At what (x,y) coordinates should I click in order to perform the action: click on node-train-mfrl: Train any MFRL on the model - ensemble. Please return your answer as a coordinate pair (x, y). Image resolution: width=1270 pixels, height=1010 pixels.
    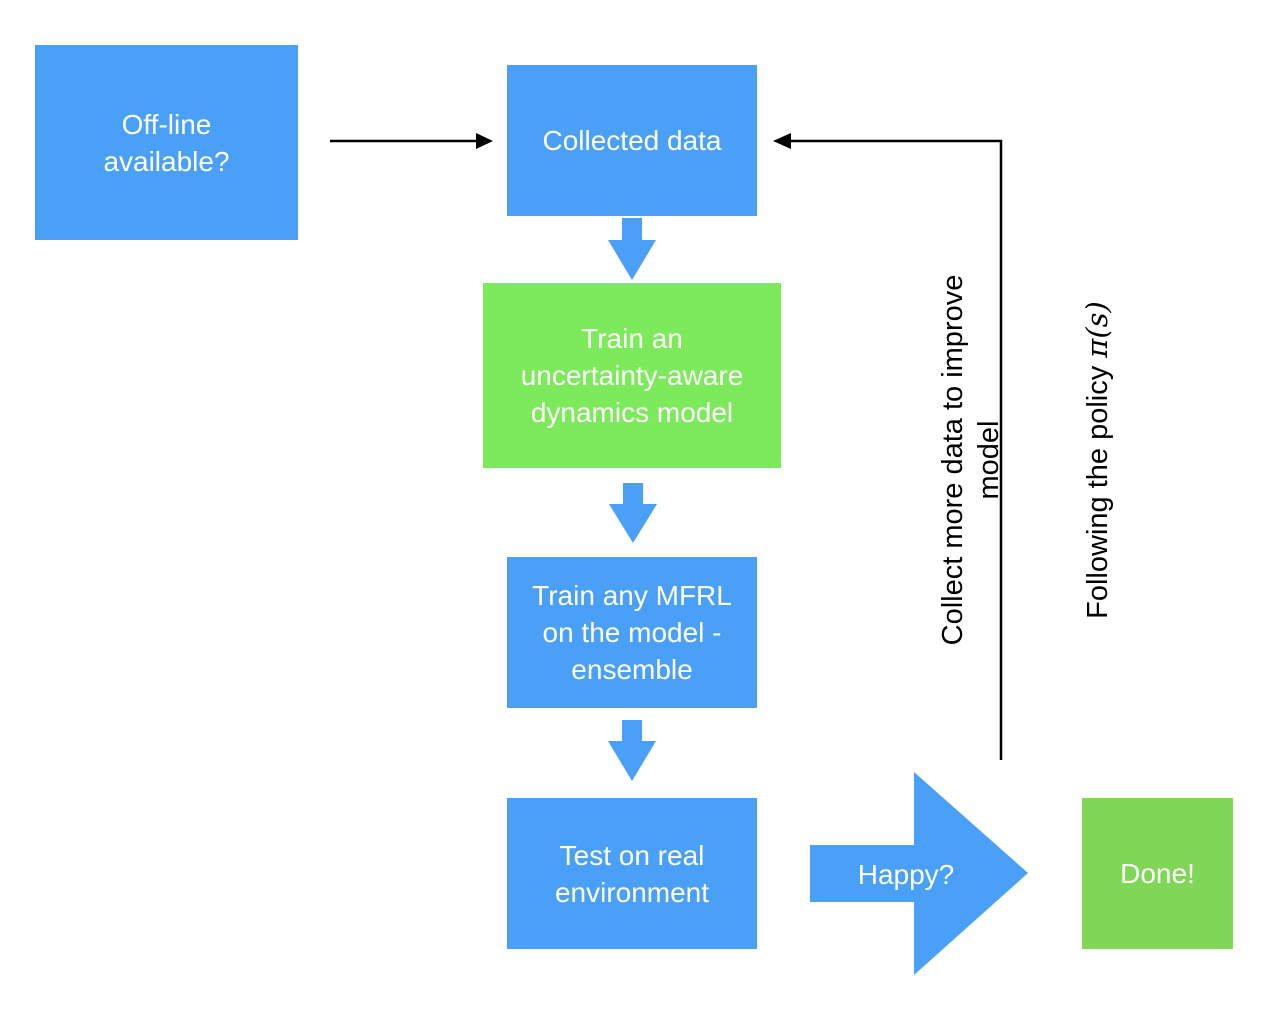
    Looking at the image, I should click on (632, 632).